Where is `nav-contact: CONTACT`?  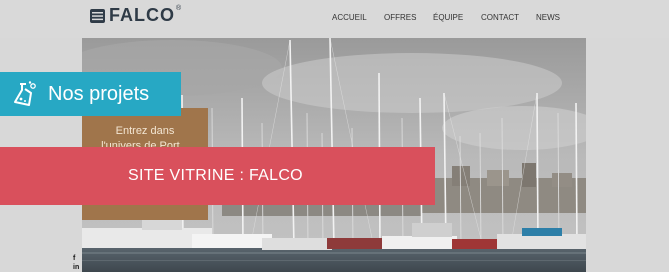
nav-contact: CONTACT is located at coordinates (500, 17).